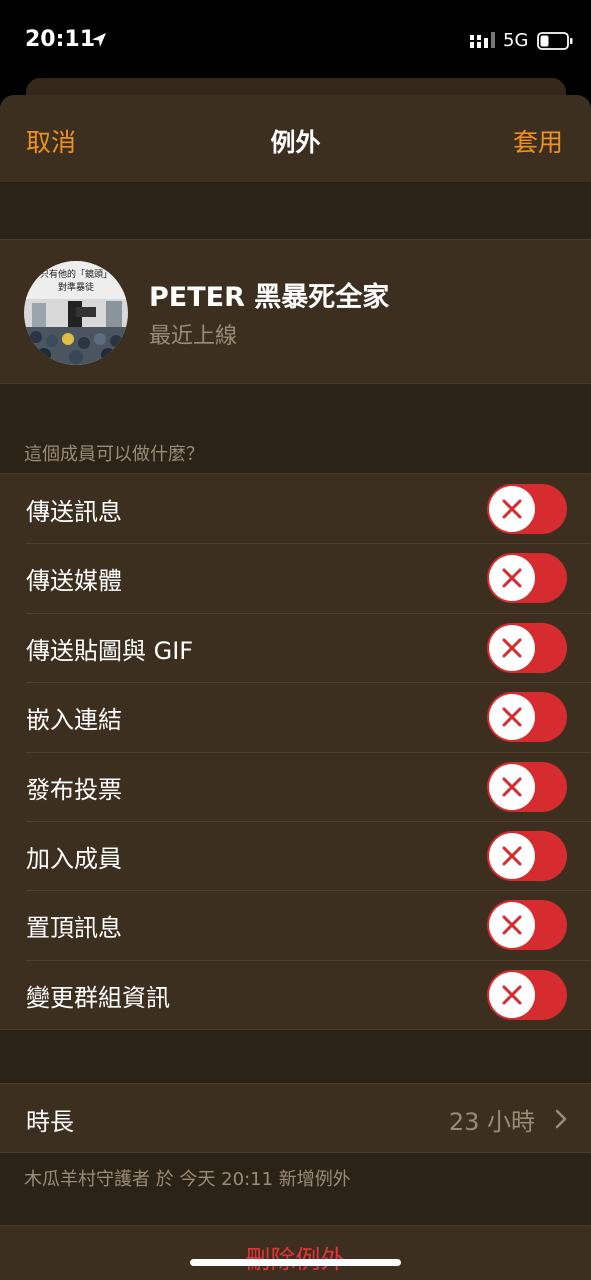 The width and height of the screenshot is (591, 1280). What do you see at coordinates (295, 1262) in the screenshot?
I see `home-indicator` at bounding box center [295, 1262].